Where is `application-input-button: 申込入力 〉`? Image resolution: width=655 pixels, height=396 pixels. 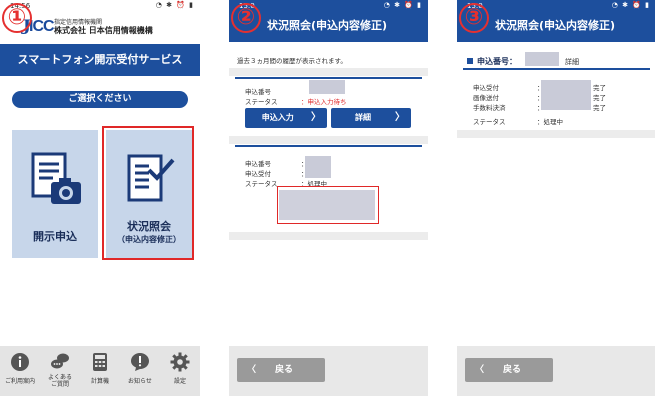
application-input-button: 申込入力 〉 is located at coordinates (286, 118).